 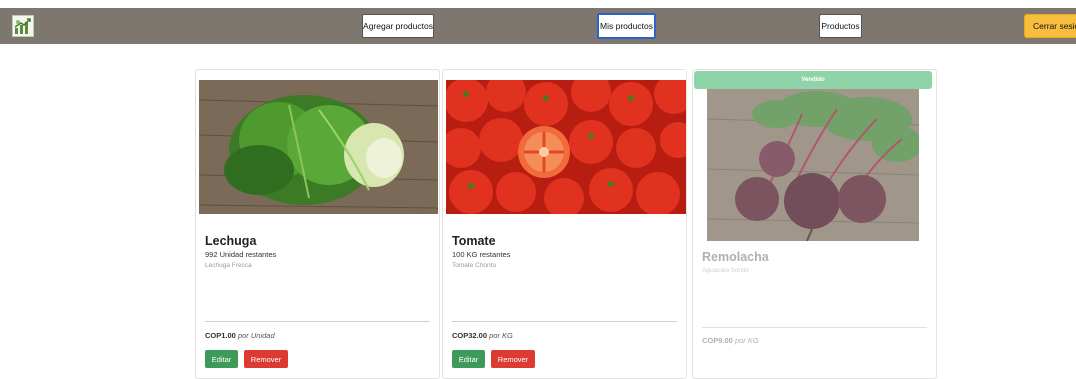 I want to click on beet-image, so click(x=813, y=165).